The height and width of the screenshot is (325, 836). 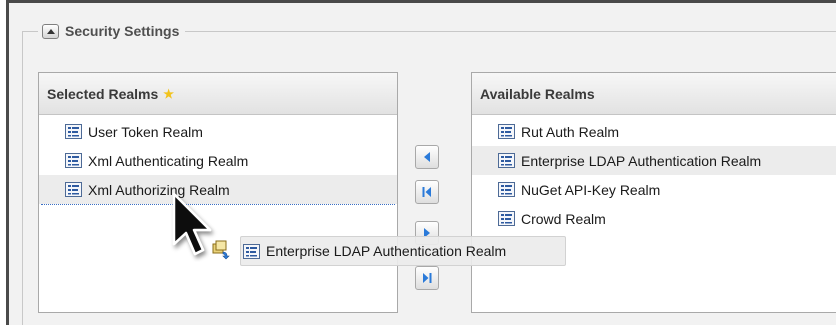 I want to click on arrow-last-icon, so click(x=427, y=278).